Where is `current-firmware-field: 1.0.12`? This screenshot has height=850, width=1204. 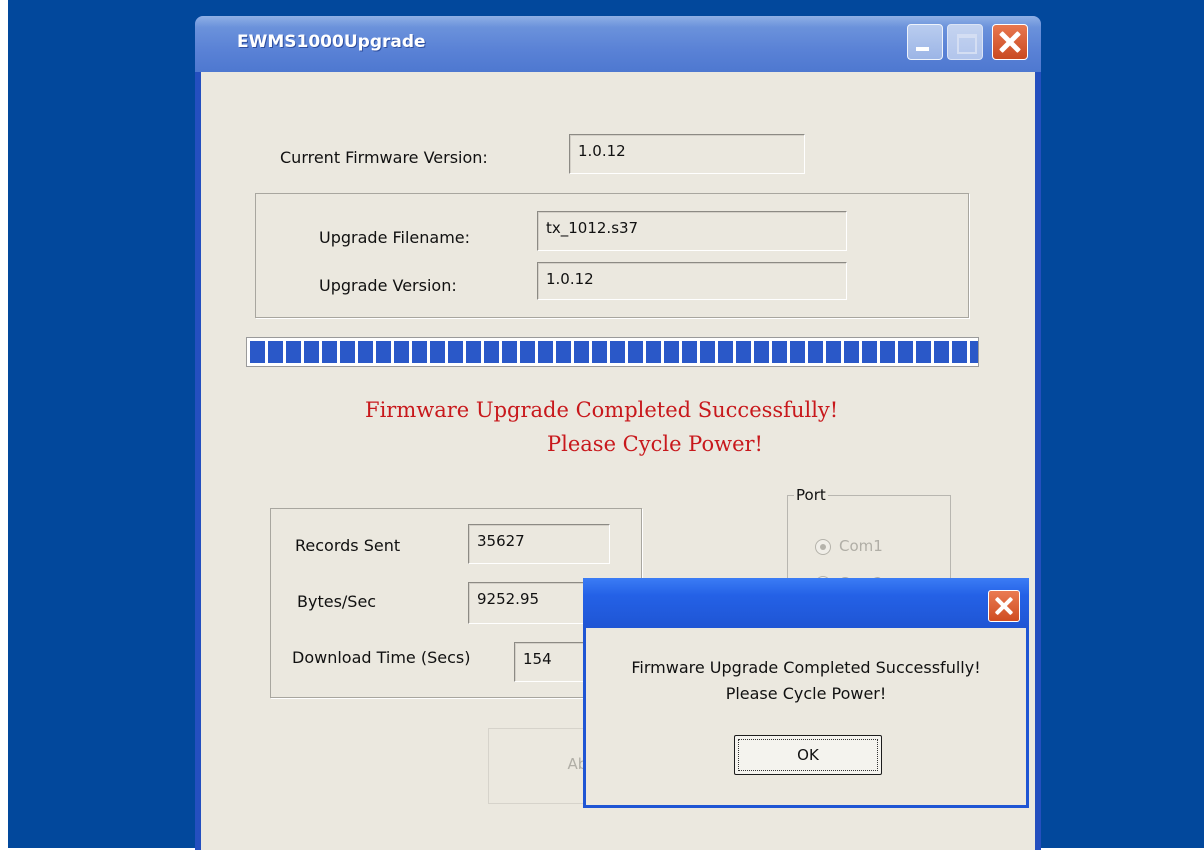 current-firmware-field: 1.0.12 is located at coordinates (687, 154).